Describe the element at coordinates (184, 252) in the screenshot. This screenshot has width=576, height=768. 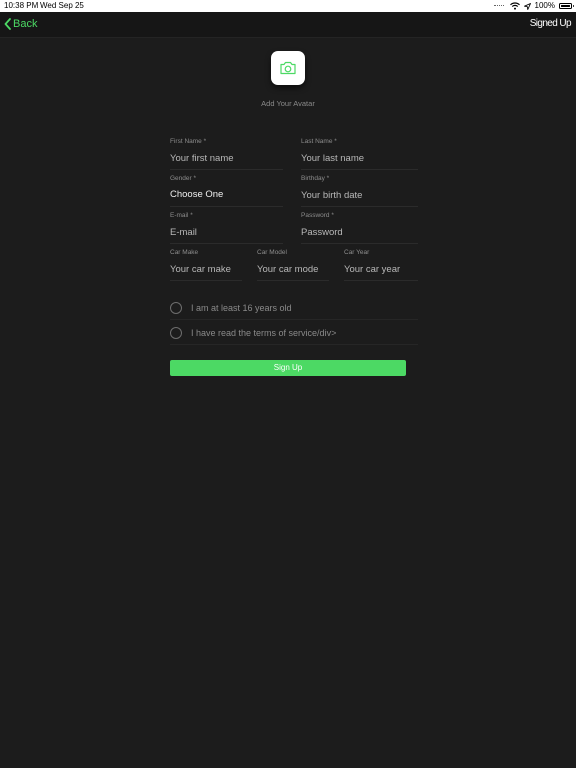
I see `car-make-label: Car Make` at that location.